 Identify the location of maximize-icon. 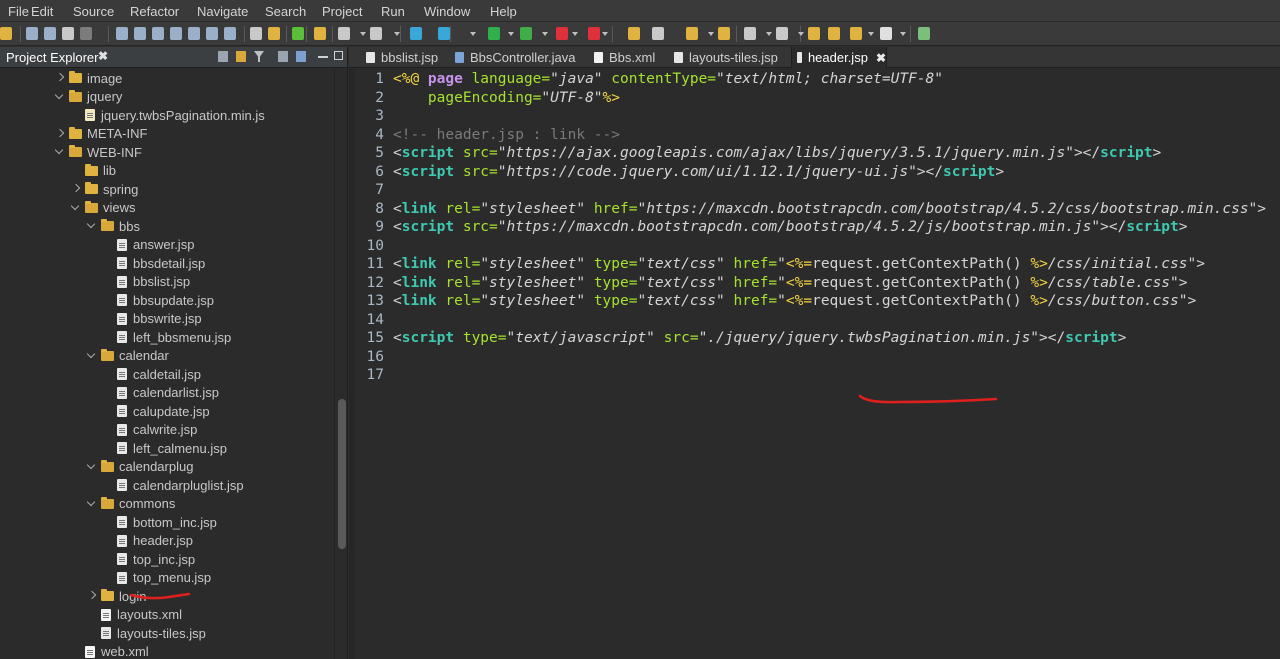
(338, 55).